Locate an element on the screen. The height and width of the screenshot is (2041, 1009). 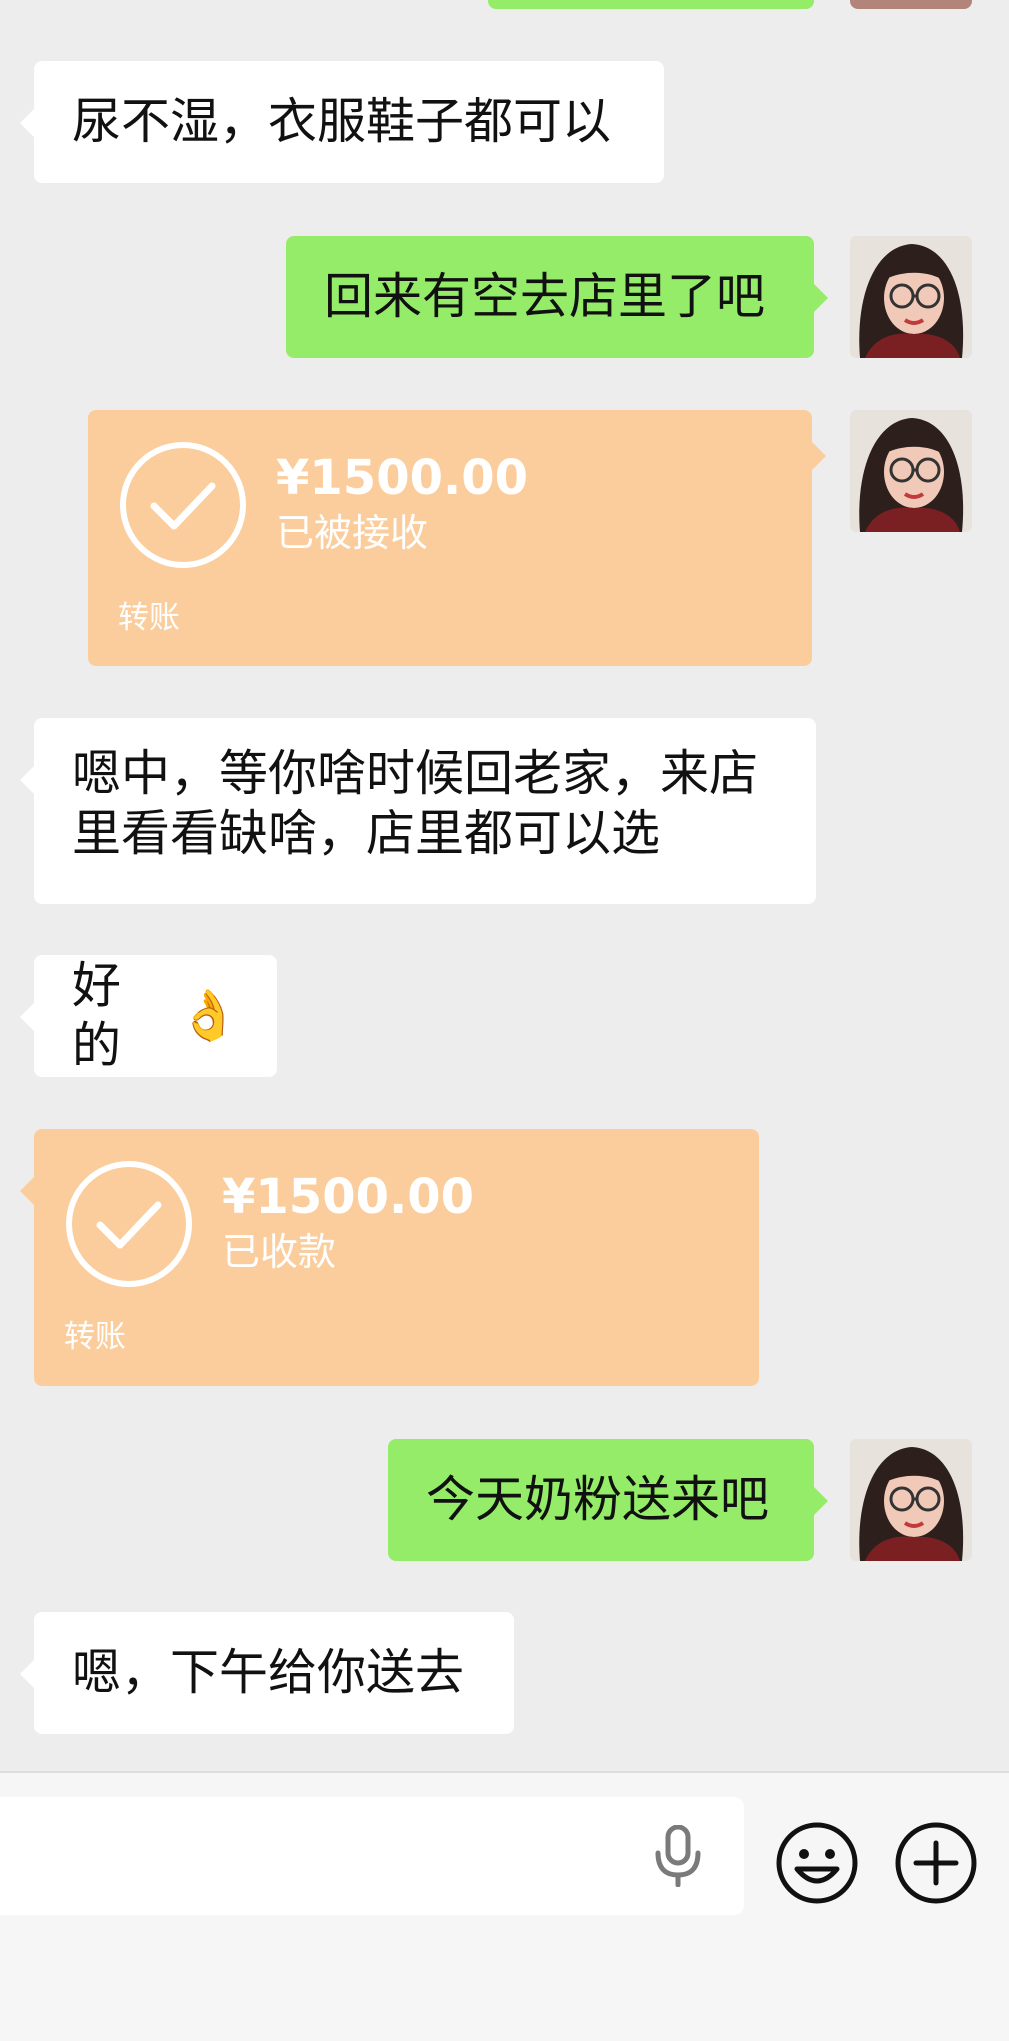
outgoing-message: 回来有空去店里了吧 is located at coordinates (557, 297).